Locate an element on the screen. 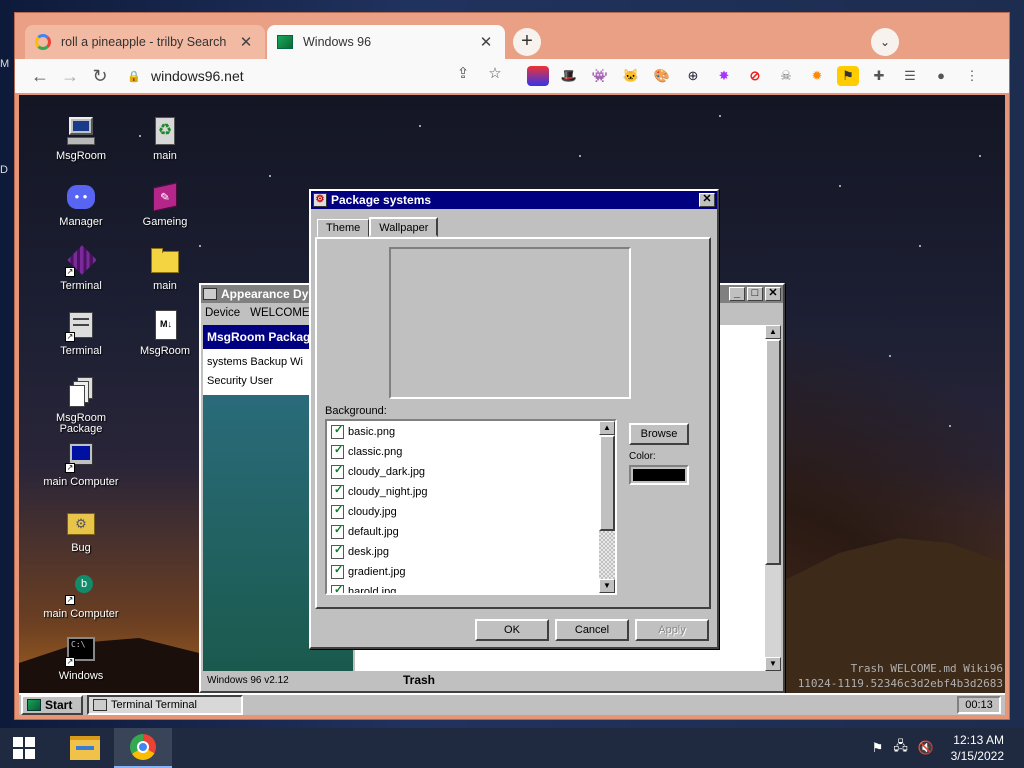 The image size is (1024, 768). file-list-item: gradient.jpg is located at coordinates (471, 572).